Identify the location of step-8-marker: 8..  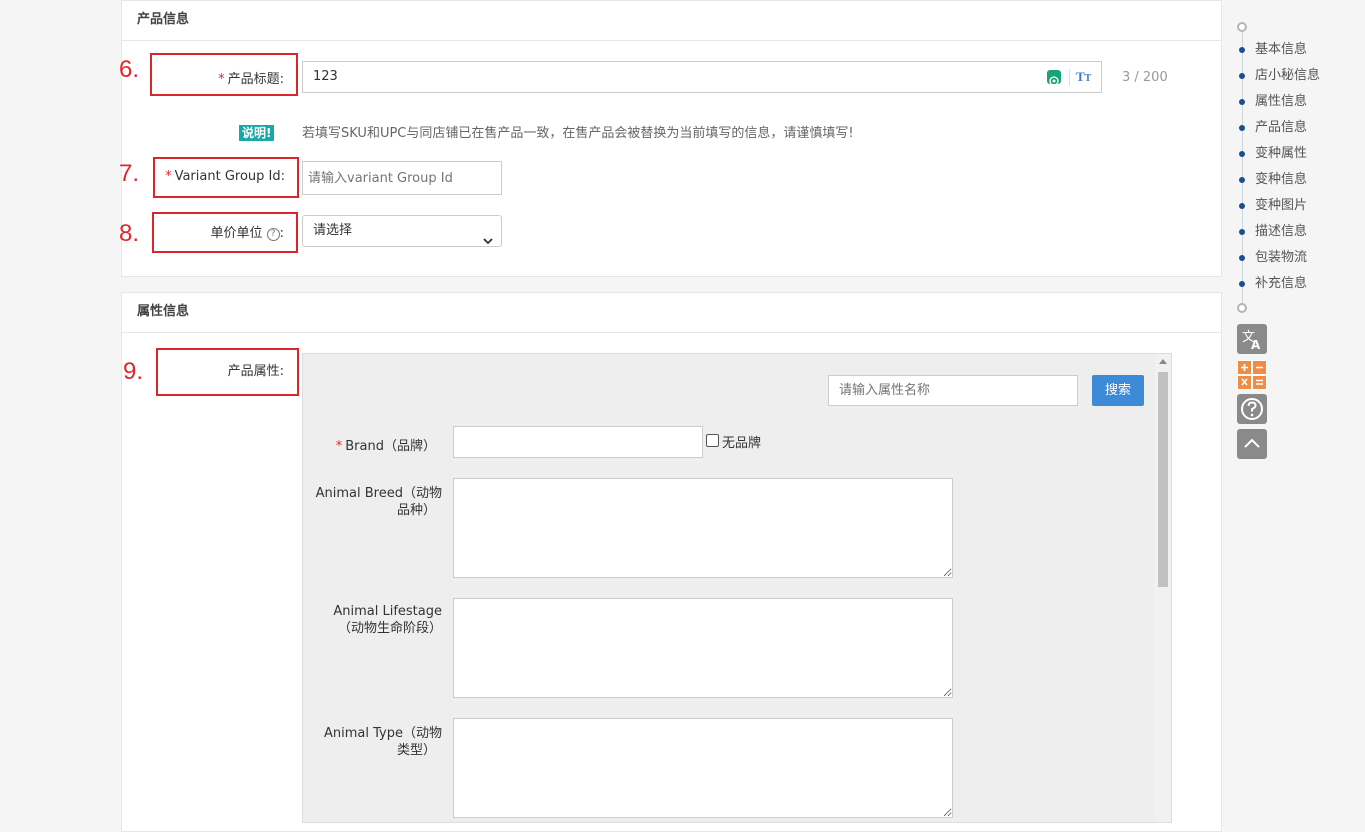
(129, 233).